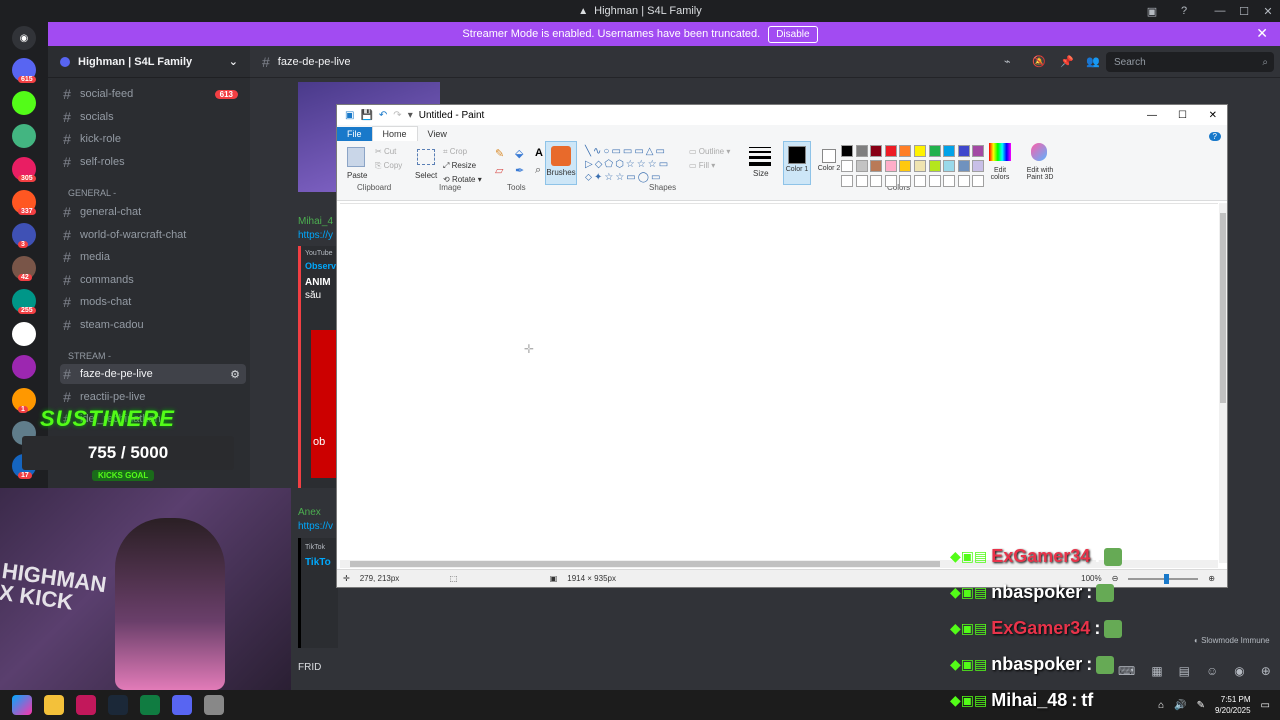 The height and width of the screenshot is (720, 1280). Describe the element at coordinates (153, 257) in the screenshot. I see `channel-media: # media` at that location.